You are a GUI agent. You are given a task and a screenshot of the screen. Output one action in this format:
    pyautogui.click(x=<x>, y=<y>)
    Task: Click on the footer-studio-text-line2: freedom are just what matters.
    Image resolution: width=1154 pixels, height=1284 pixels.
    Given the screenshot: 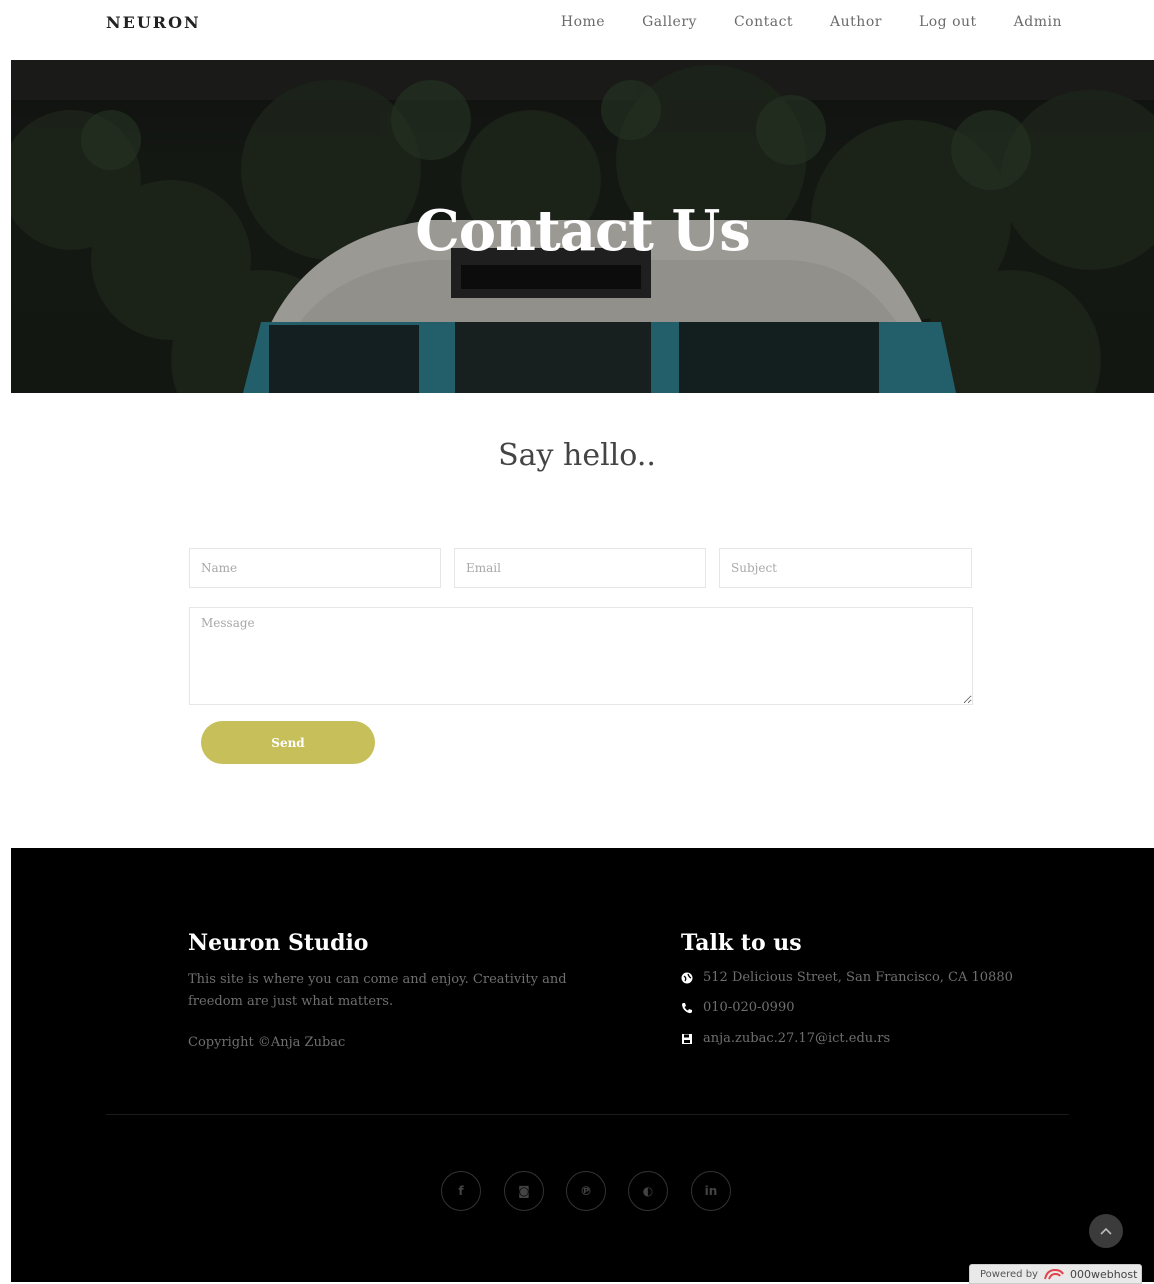 What is the action you would take?
    pyautogui.click(x=291, y=1001)
    